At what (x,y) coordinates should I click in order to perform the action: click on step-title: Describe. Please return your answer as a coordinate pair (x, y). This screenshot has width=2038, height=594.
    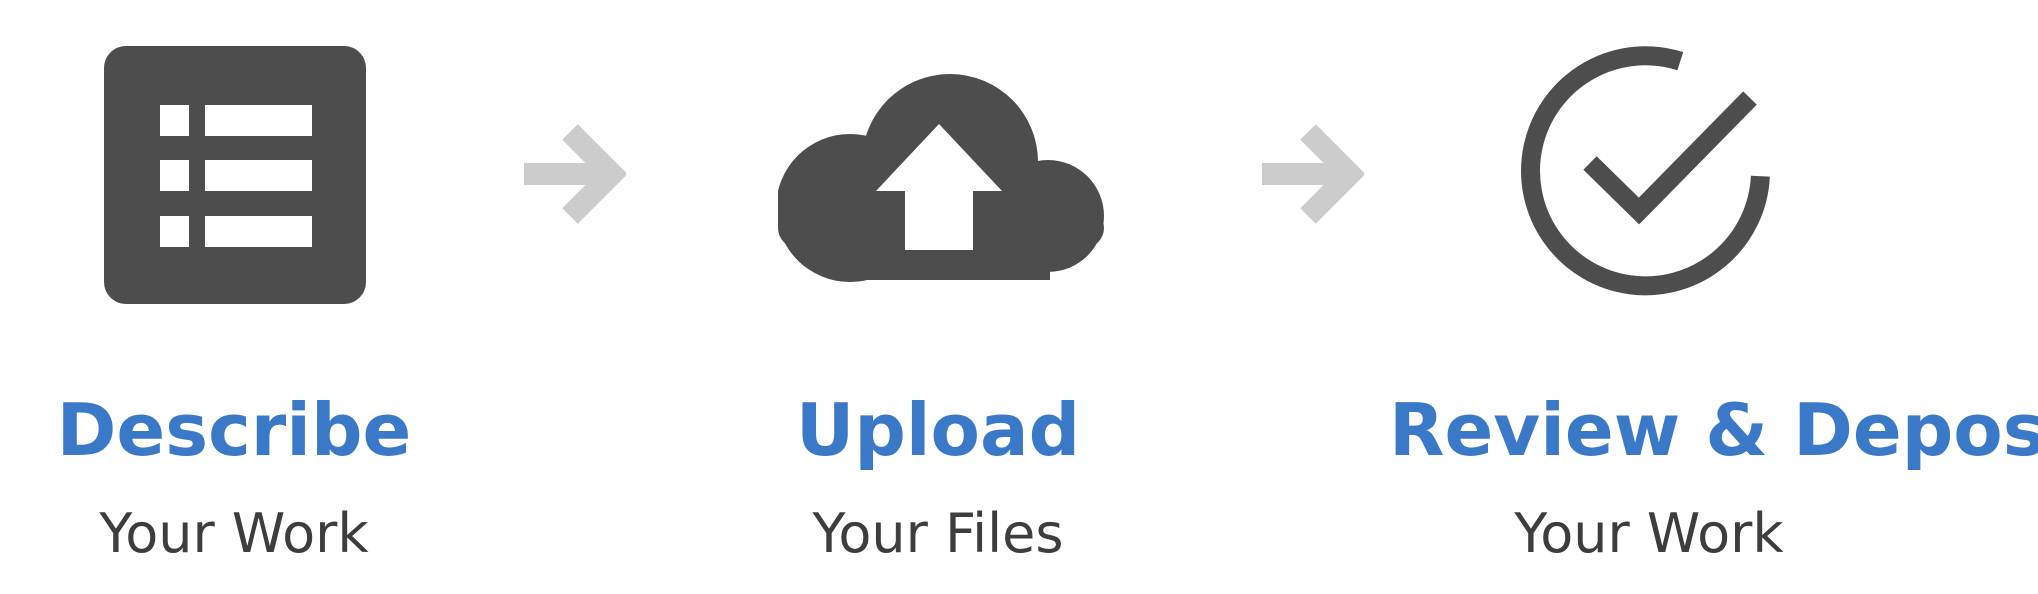
    Looking at the image, I should click on (234, 430).